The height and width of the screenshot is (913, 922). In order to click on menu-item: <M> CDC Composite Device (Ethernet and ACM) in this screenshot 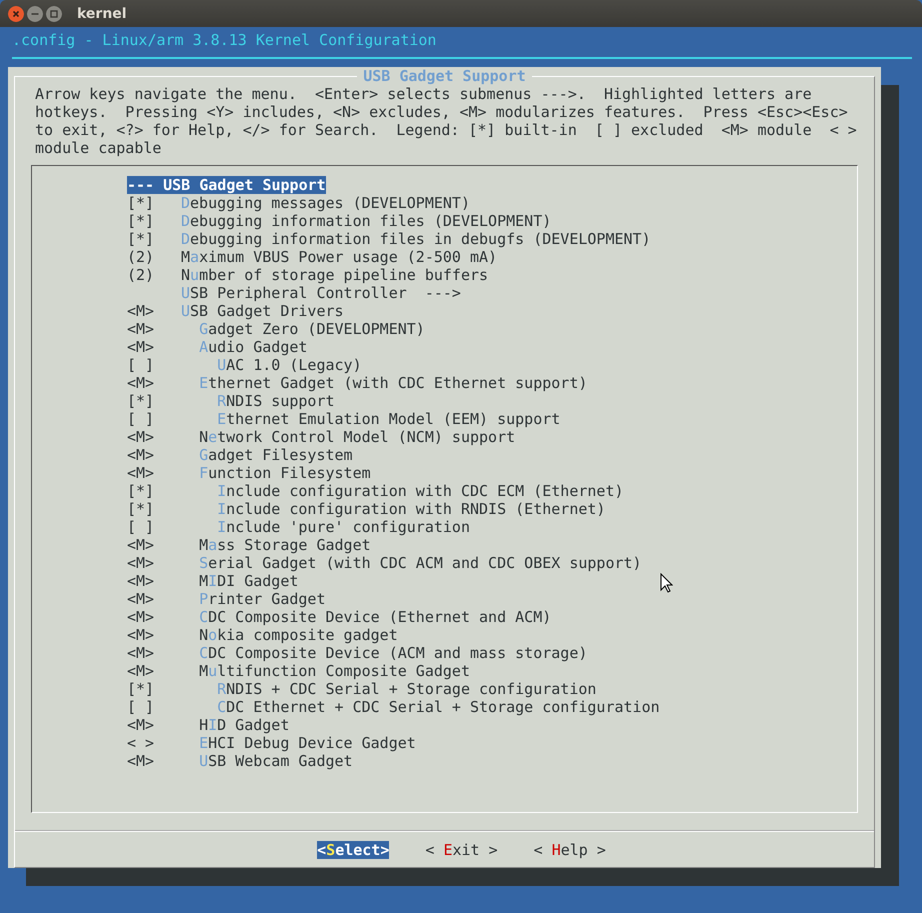, I will do `click(339, 617)`.